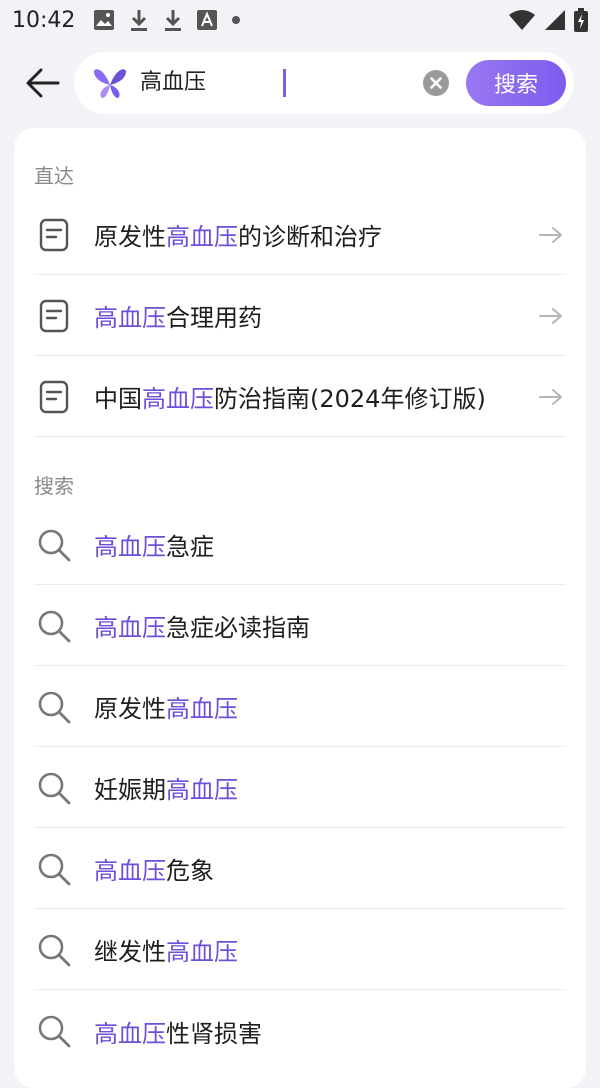 The height and width of the screenshot is (1088, 600). Describe the element at coordinates (104, 20) in the screenshot. I see `image-icon` at that location.